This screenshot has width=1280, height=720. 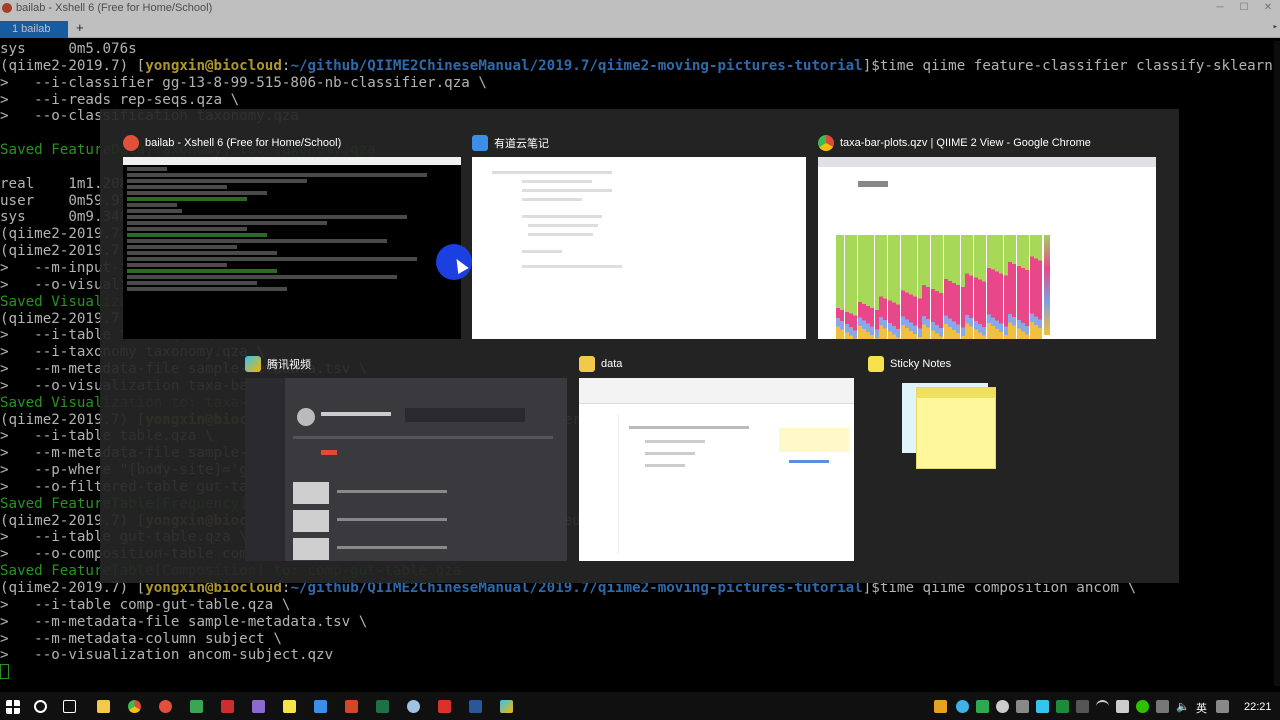 I want to click on search-icon, so click(x=40, y=706).